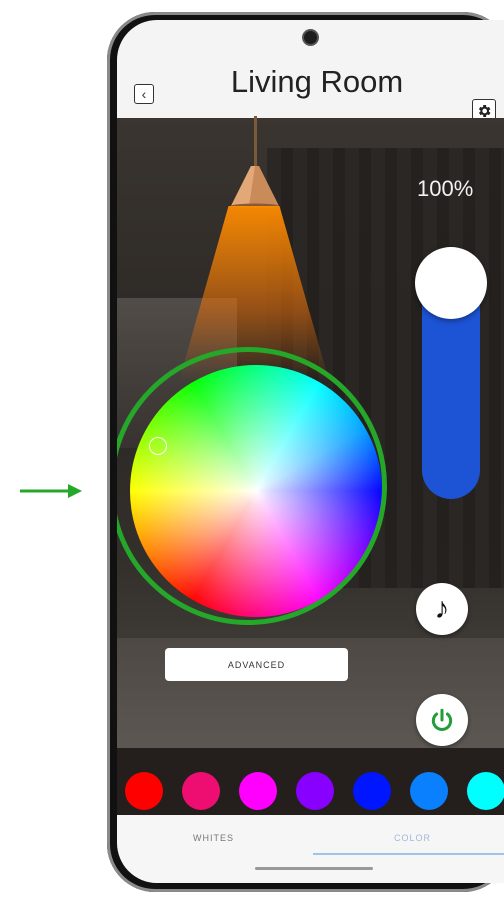 The width and height of the screenshot is (504, 897). I want to click on gear-icon, so click(484, 111).